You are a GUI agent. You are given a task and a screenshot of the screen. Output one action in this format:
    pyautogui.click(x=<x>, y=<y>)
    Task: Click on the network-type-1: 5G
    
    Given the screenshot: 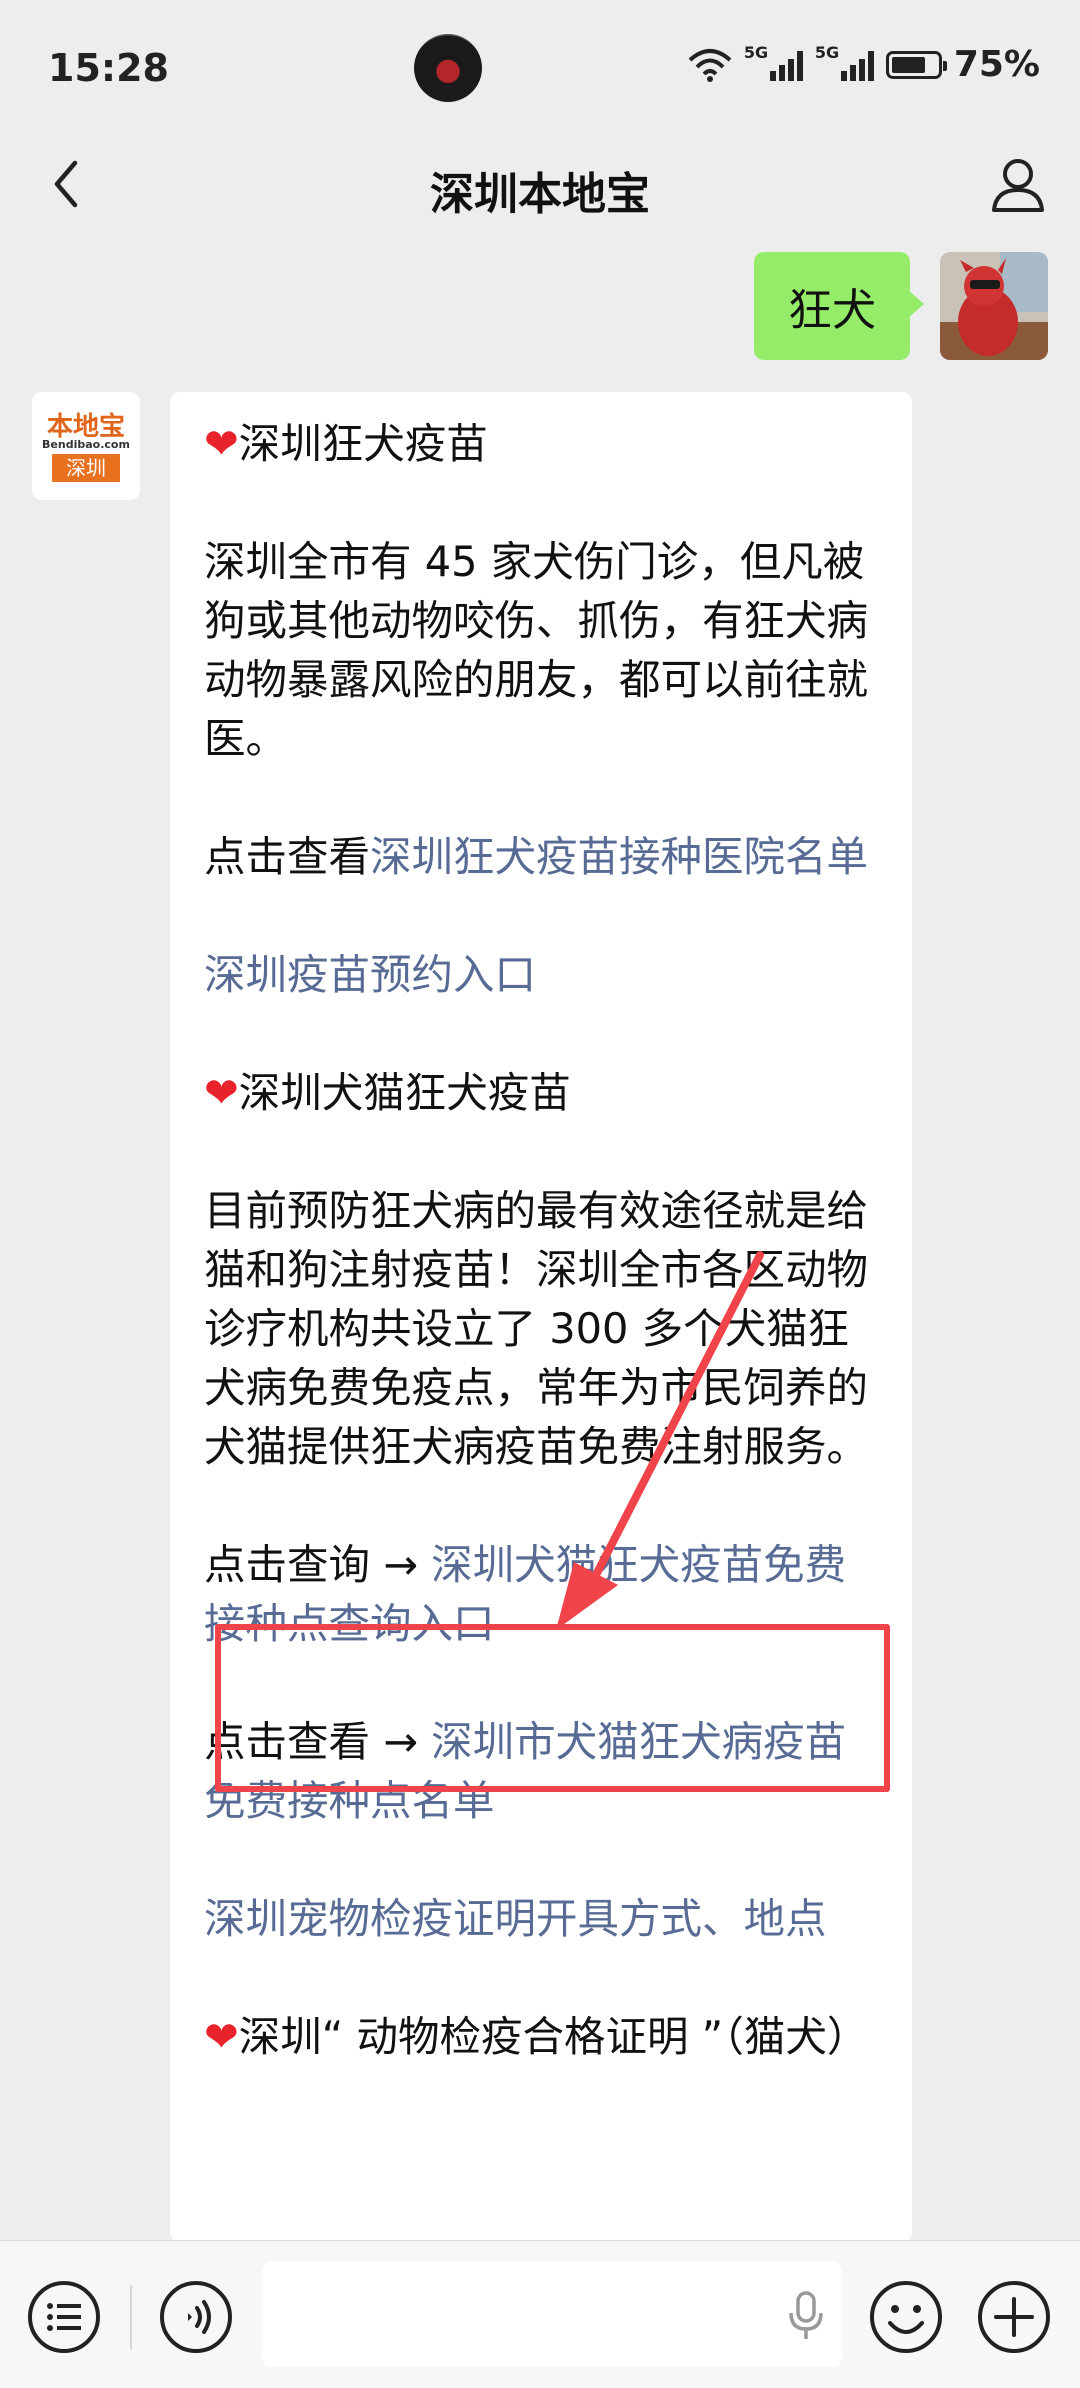 What is the action you would take?
    pyautogui.click(x=756, y=52)
    